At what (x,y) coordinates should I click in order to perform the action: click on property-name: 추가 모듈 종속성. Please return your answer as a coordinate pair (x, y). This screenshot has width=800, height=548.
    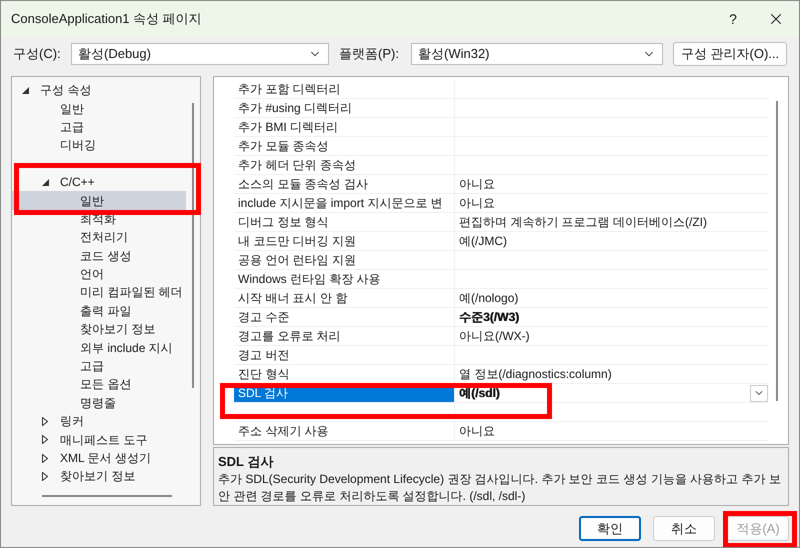
    Looking at the image, I should click on (344, 146).